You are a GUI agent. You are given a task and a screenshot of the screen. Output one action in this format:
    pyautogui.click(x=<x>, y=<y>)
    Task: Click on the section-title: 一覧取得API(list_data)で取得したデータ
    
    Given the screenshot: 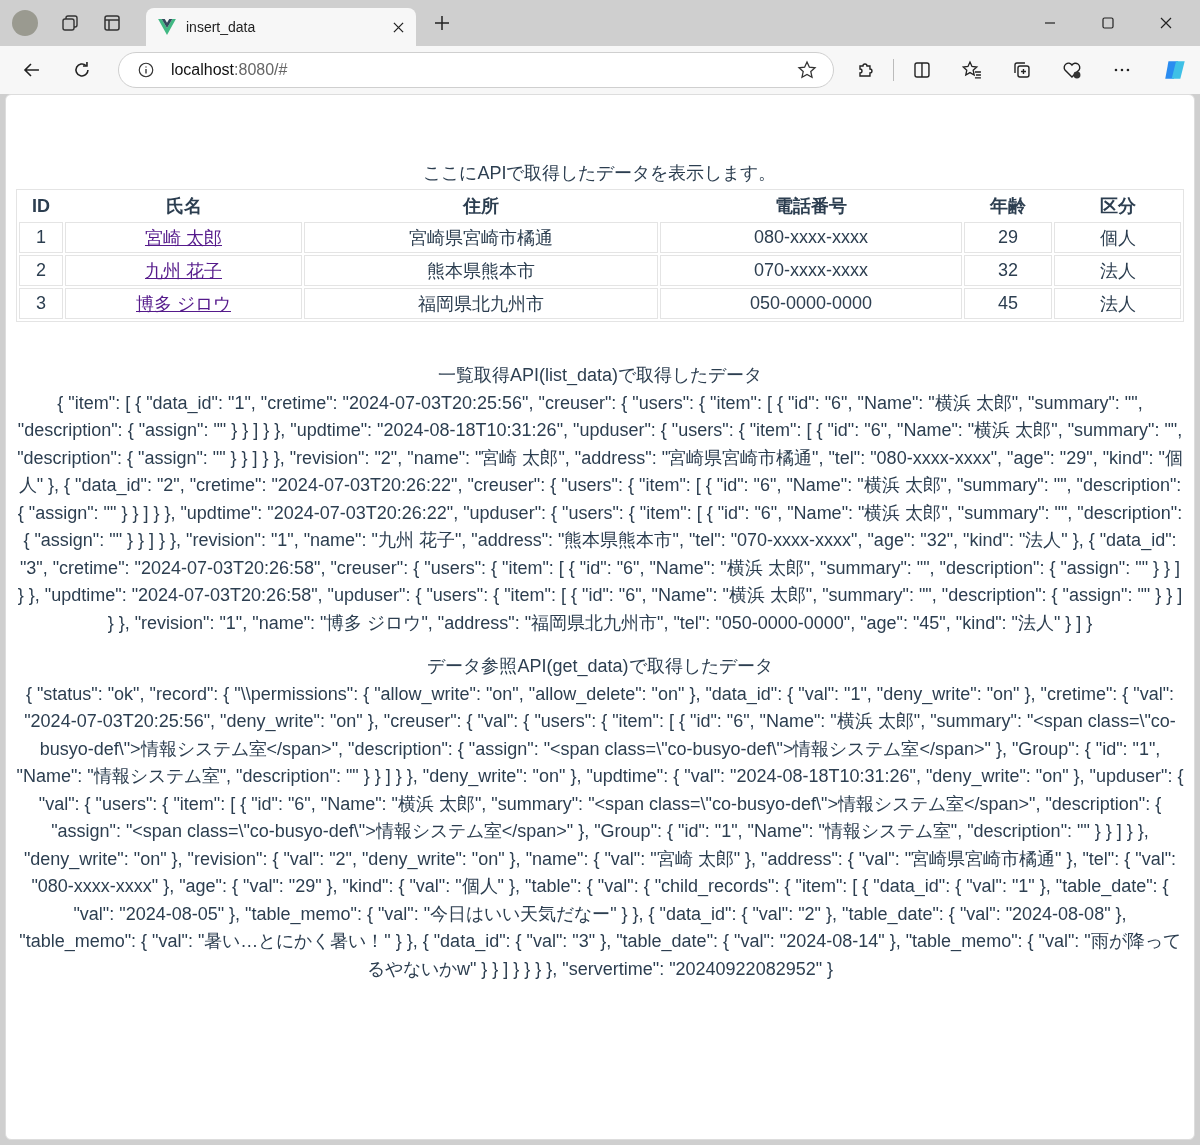 What is the action you would take?
    pyautogui.click(x=599, y=376)
    